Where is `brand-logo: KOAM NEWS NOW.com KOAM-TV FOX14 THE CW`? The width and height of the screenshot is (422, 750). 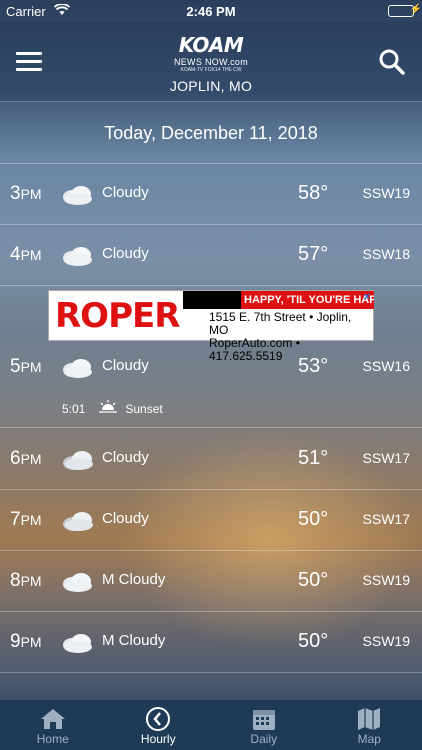 brand-logo: KOAM NEWS NOW.com KOAM-TV FOX14 THE CW is located at coordinates (211, 53).